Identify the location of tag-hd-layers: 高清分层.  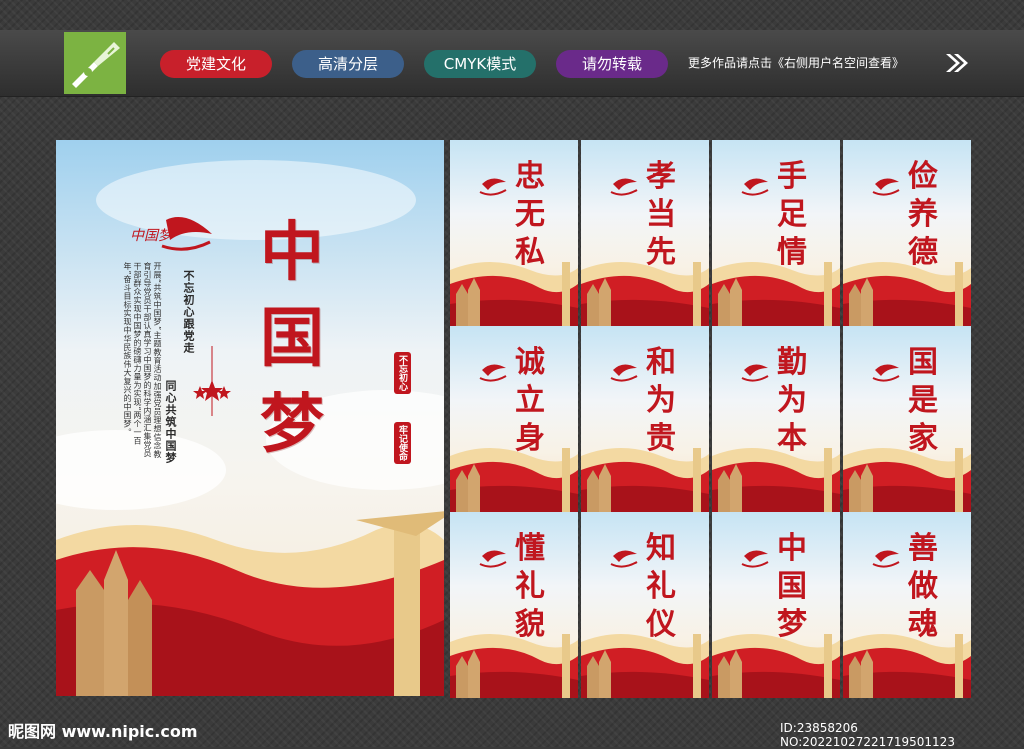
(348, 64).